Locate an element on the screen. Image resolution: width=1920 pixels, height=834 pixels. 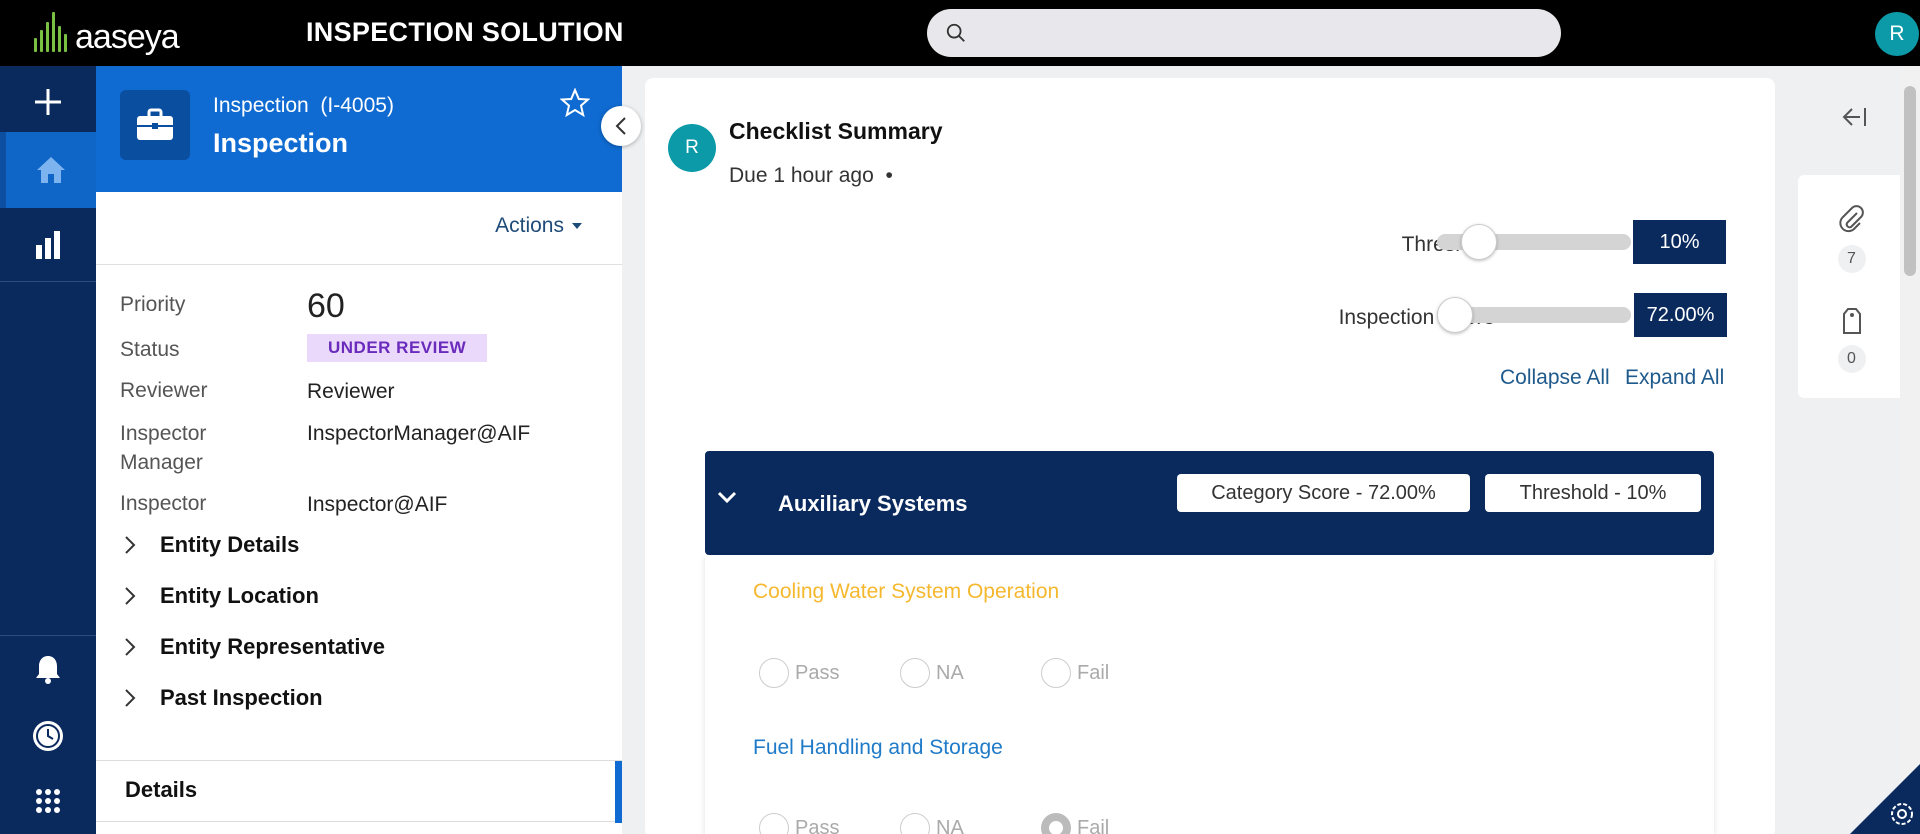
gear-icon is located at coordinates (1902, 816).